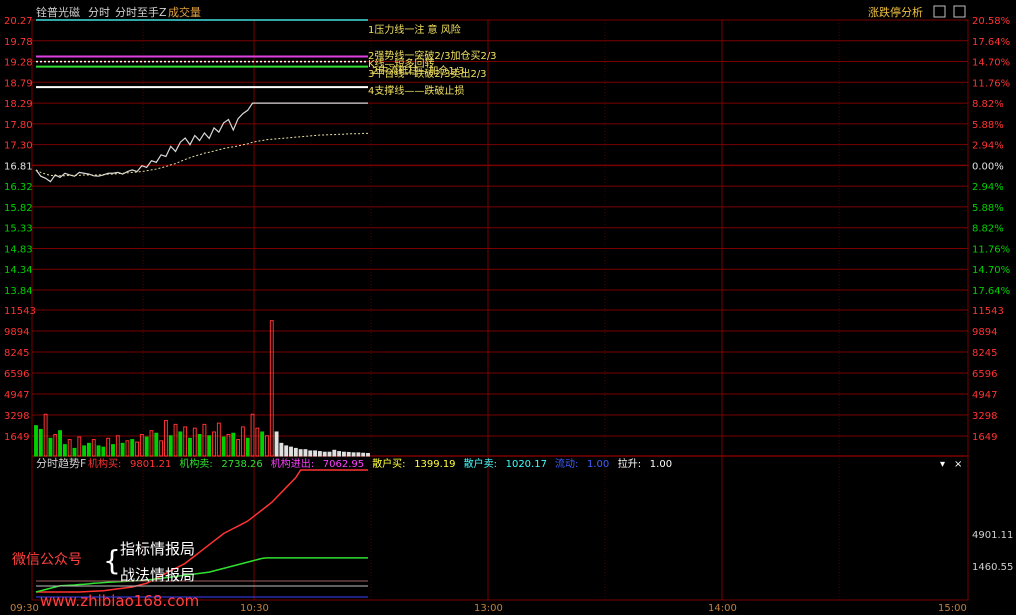 The height and width of the screenshot is (615, 1016). What do you see at coordinates (24, 608) in the screenshot?
I see `x-tick: 09:30` at bounding box center [24, 608].